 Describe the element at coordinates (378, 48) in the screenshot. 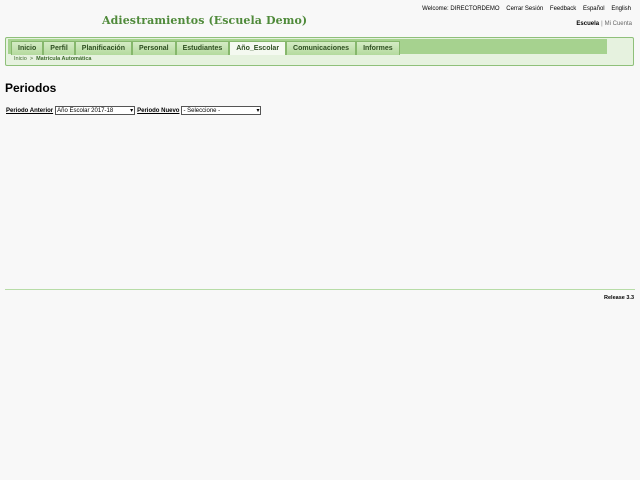

I see `tab-informes: Informes` at that location.